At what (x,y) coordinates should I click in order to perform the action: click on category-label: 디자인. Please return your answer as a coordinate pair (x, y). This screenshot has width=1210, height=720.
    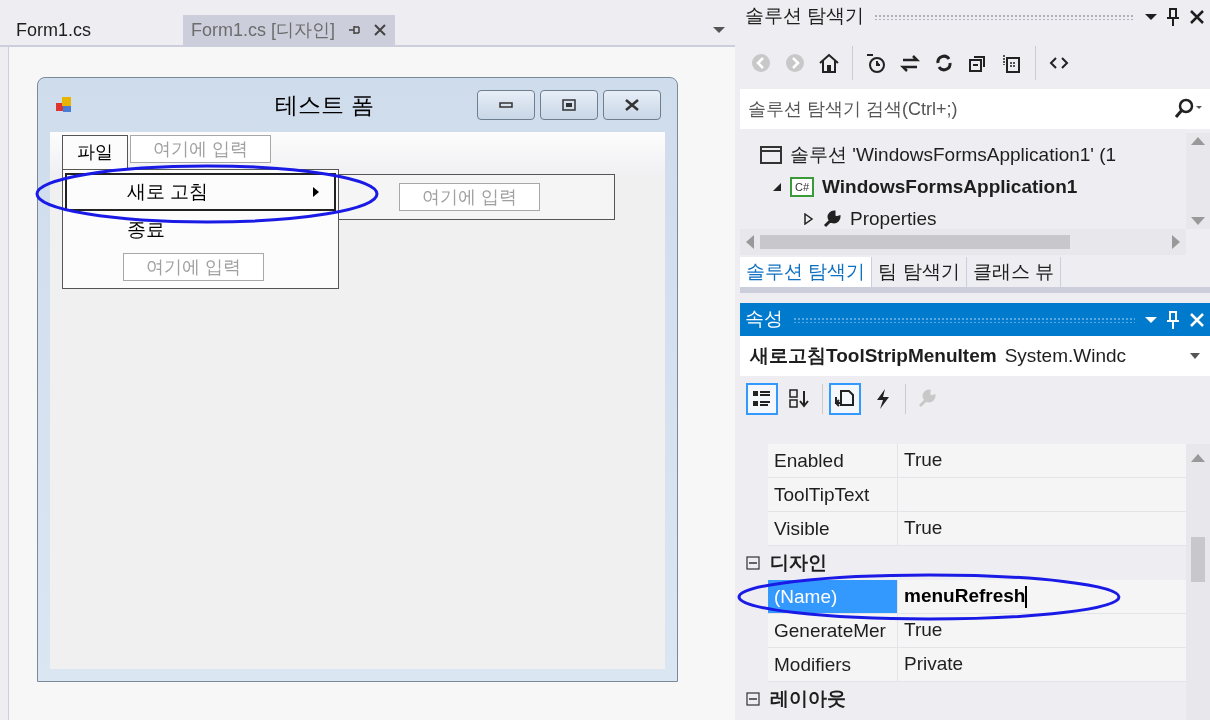
    Looking at the image, I should click on (798, 563).